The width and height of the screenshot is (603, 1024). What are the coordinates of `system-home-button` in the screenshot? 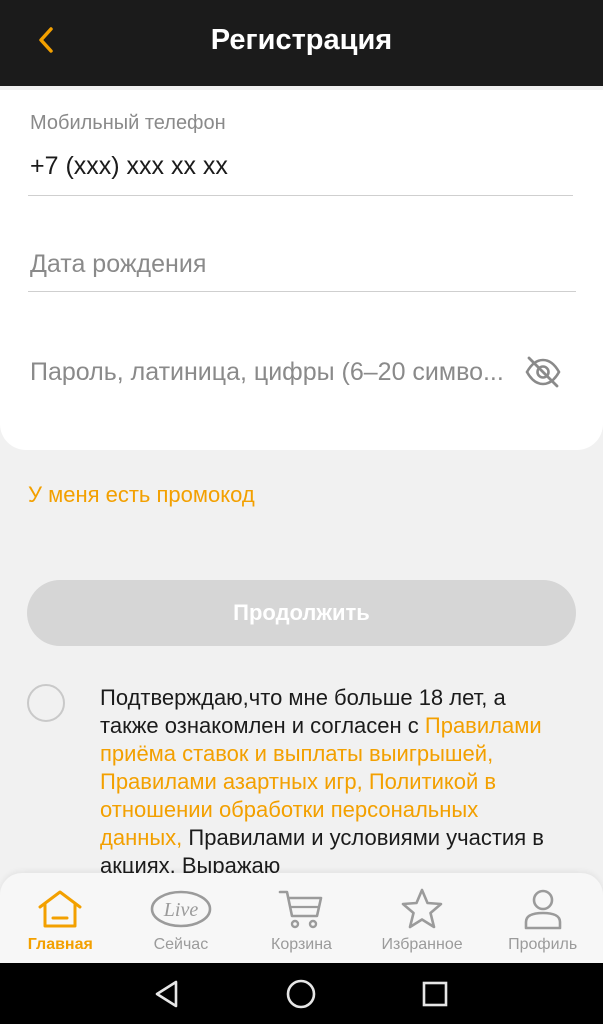 It's located at (301, 994).